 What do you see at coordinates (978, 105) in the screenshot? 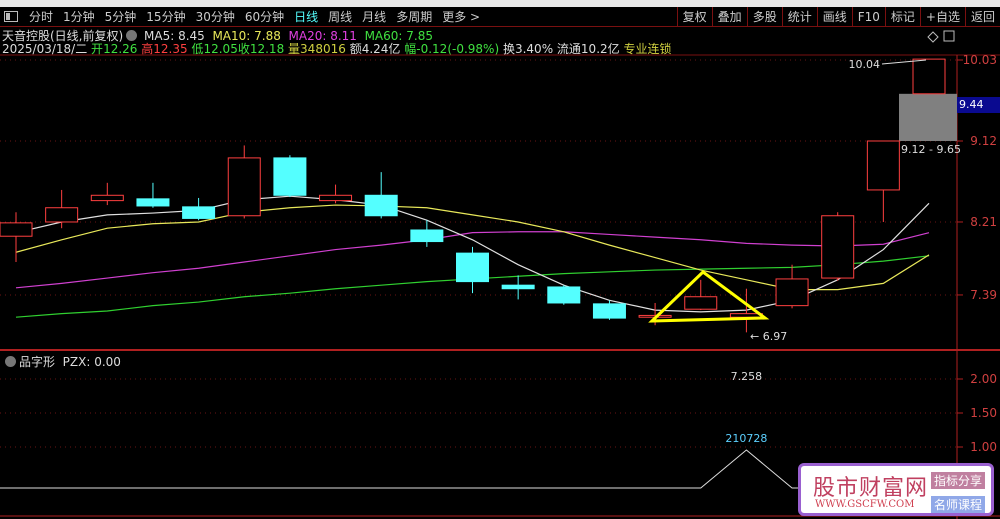
I see `current-price-tag: 9.44` at bounding box center [978, 105].